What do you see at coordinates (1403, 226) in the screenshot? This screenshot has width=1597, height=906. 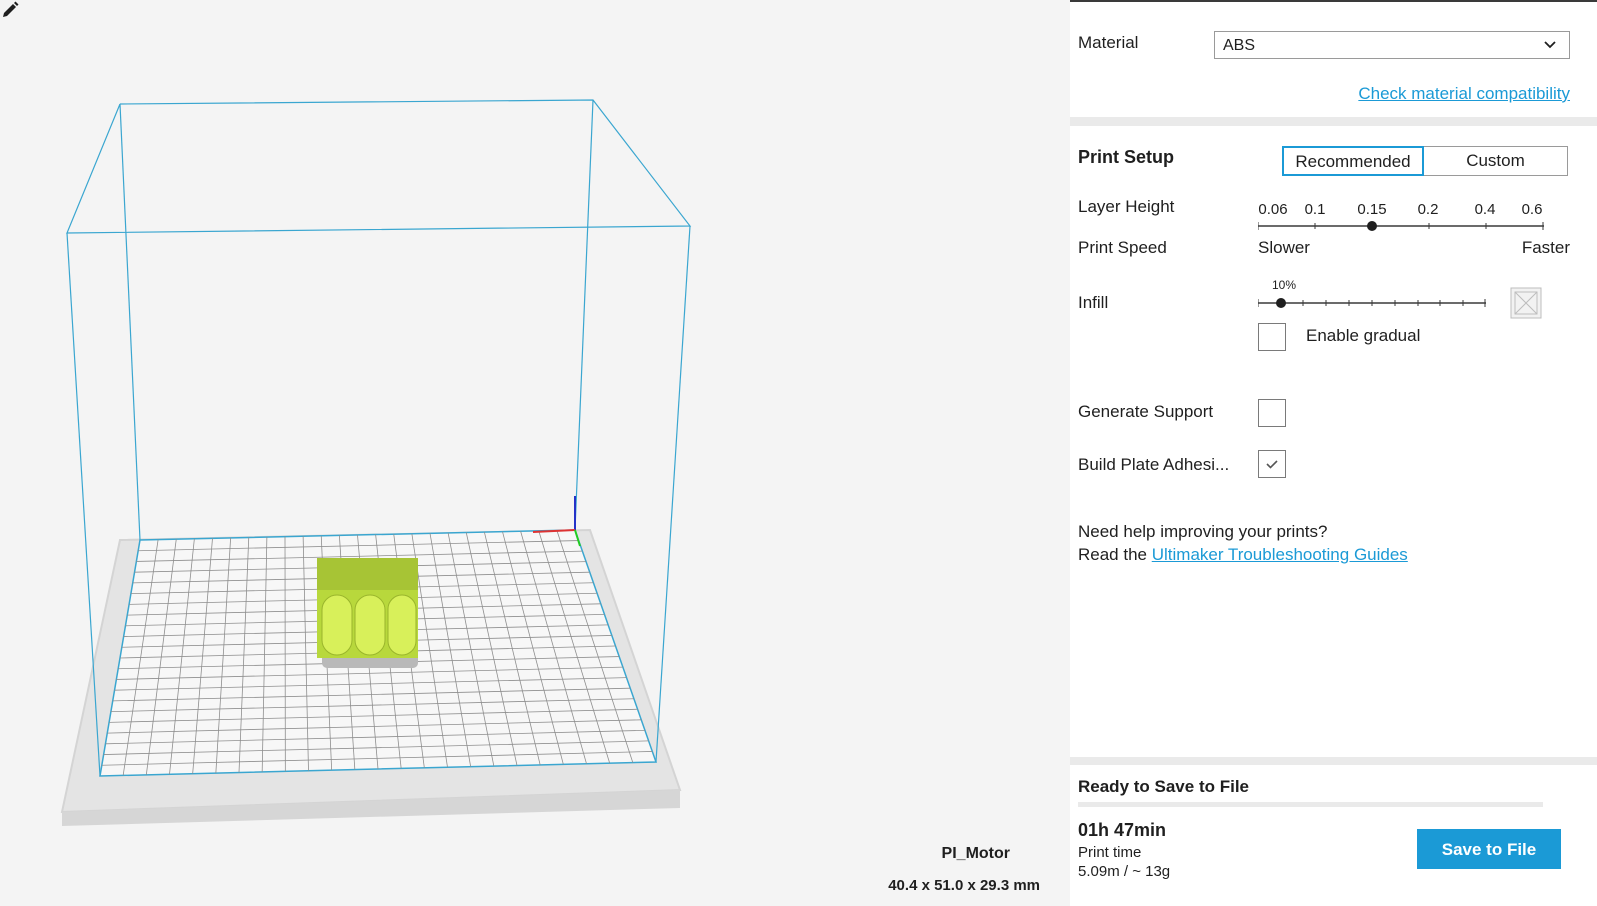 I see `layer-height-slider` at bounding box center [1403, 226].